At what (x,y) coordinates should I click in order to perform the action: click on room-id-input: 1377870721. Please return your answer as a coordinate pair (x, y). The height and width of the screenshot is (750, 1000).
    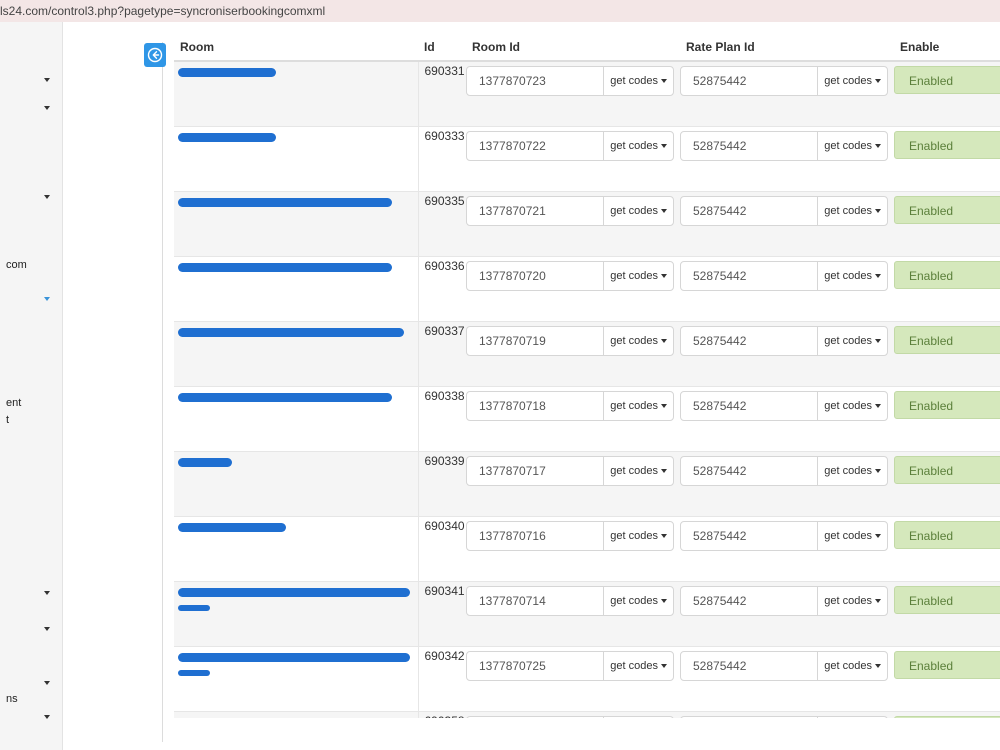
    Looking at the image, I should click on (535, 211).